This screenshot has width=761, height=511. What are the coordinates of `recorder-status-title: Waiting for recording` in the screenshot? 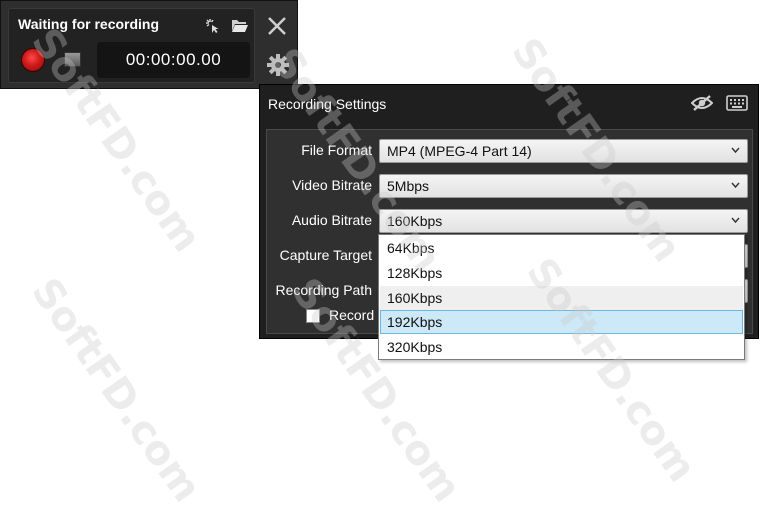 It's located at (89, 24).